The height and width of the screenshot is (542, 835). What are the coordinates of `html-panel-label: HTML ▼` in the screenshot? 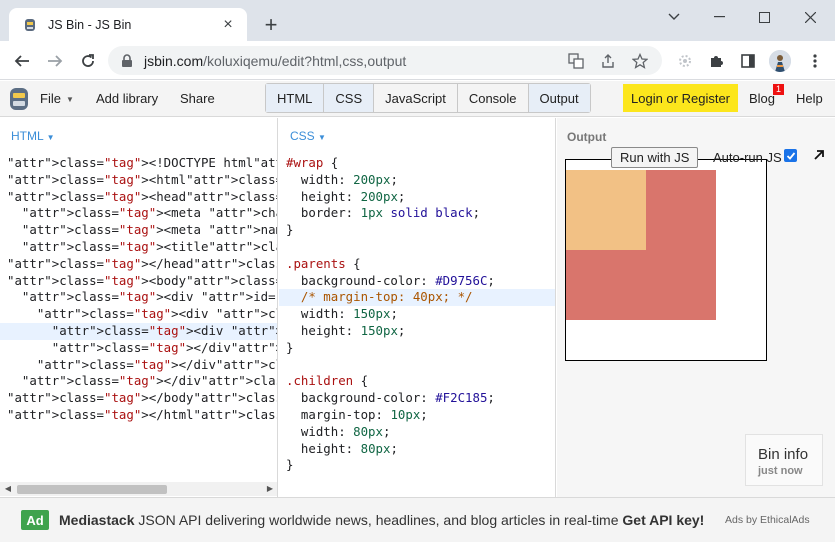 It's located at (33, 136).